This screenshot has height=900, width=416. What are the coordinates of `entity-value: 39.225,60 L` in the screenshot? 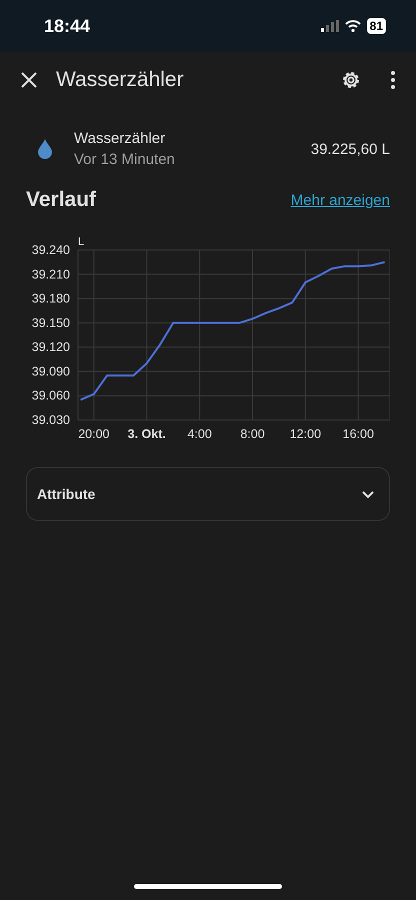 It's located at (350, 149).